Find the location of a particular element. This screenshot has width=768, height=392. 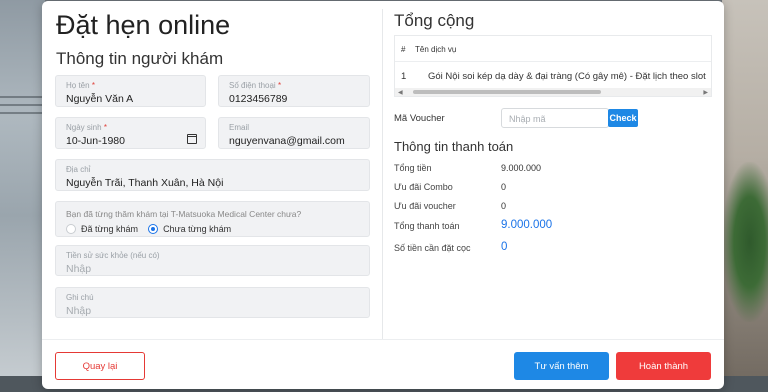

total-value: 9.000.000 is located at coordinates (521, 168).